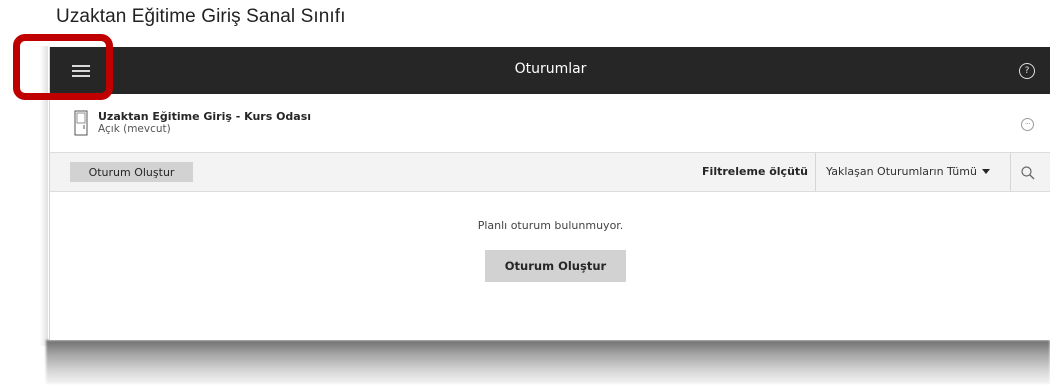 The height and width of the screenshot is (391, 1050). Describe the element at coordinates (205, 116) in the screenshot. I see `room-name: Uzaktan Eğitime Giriş - Kurs Odası` at that location.